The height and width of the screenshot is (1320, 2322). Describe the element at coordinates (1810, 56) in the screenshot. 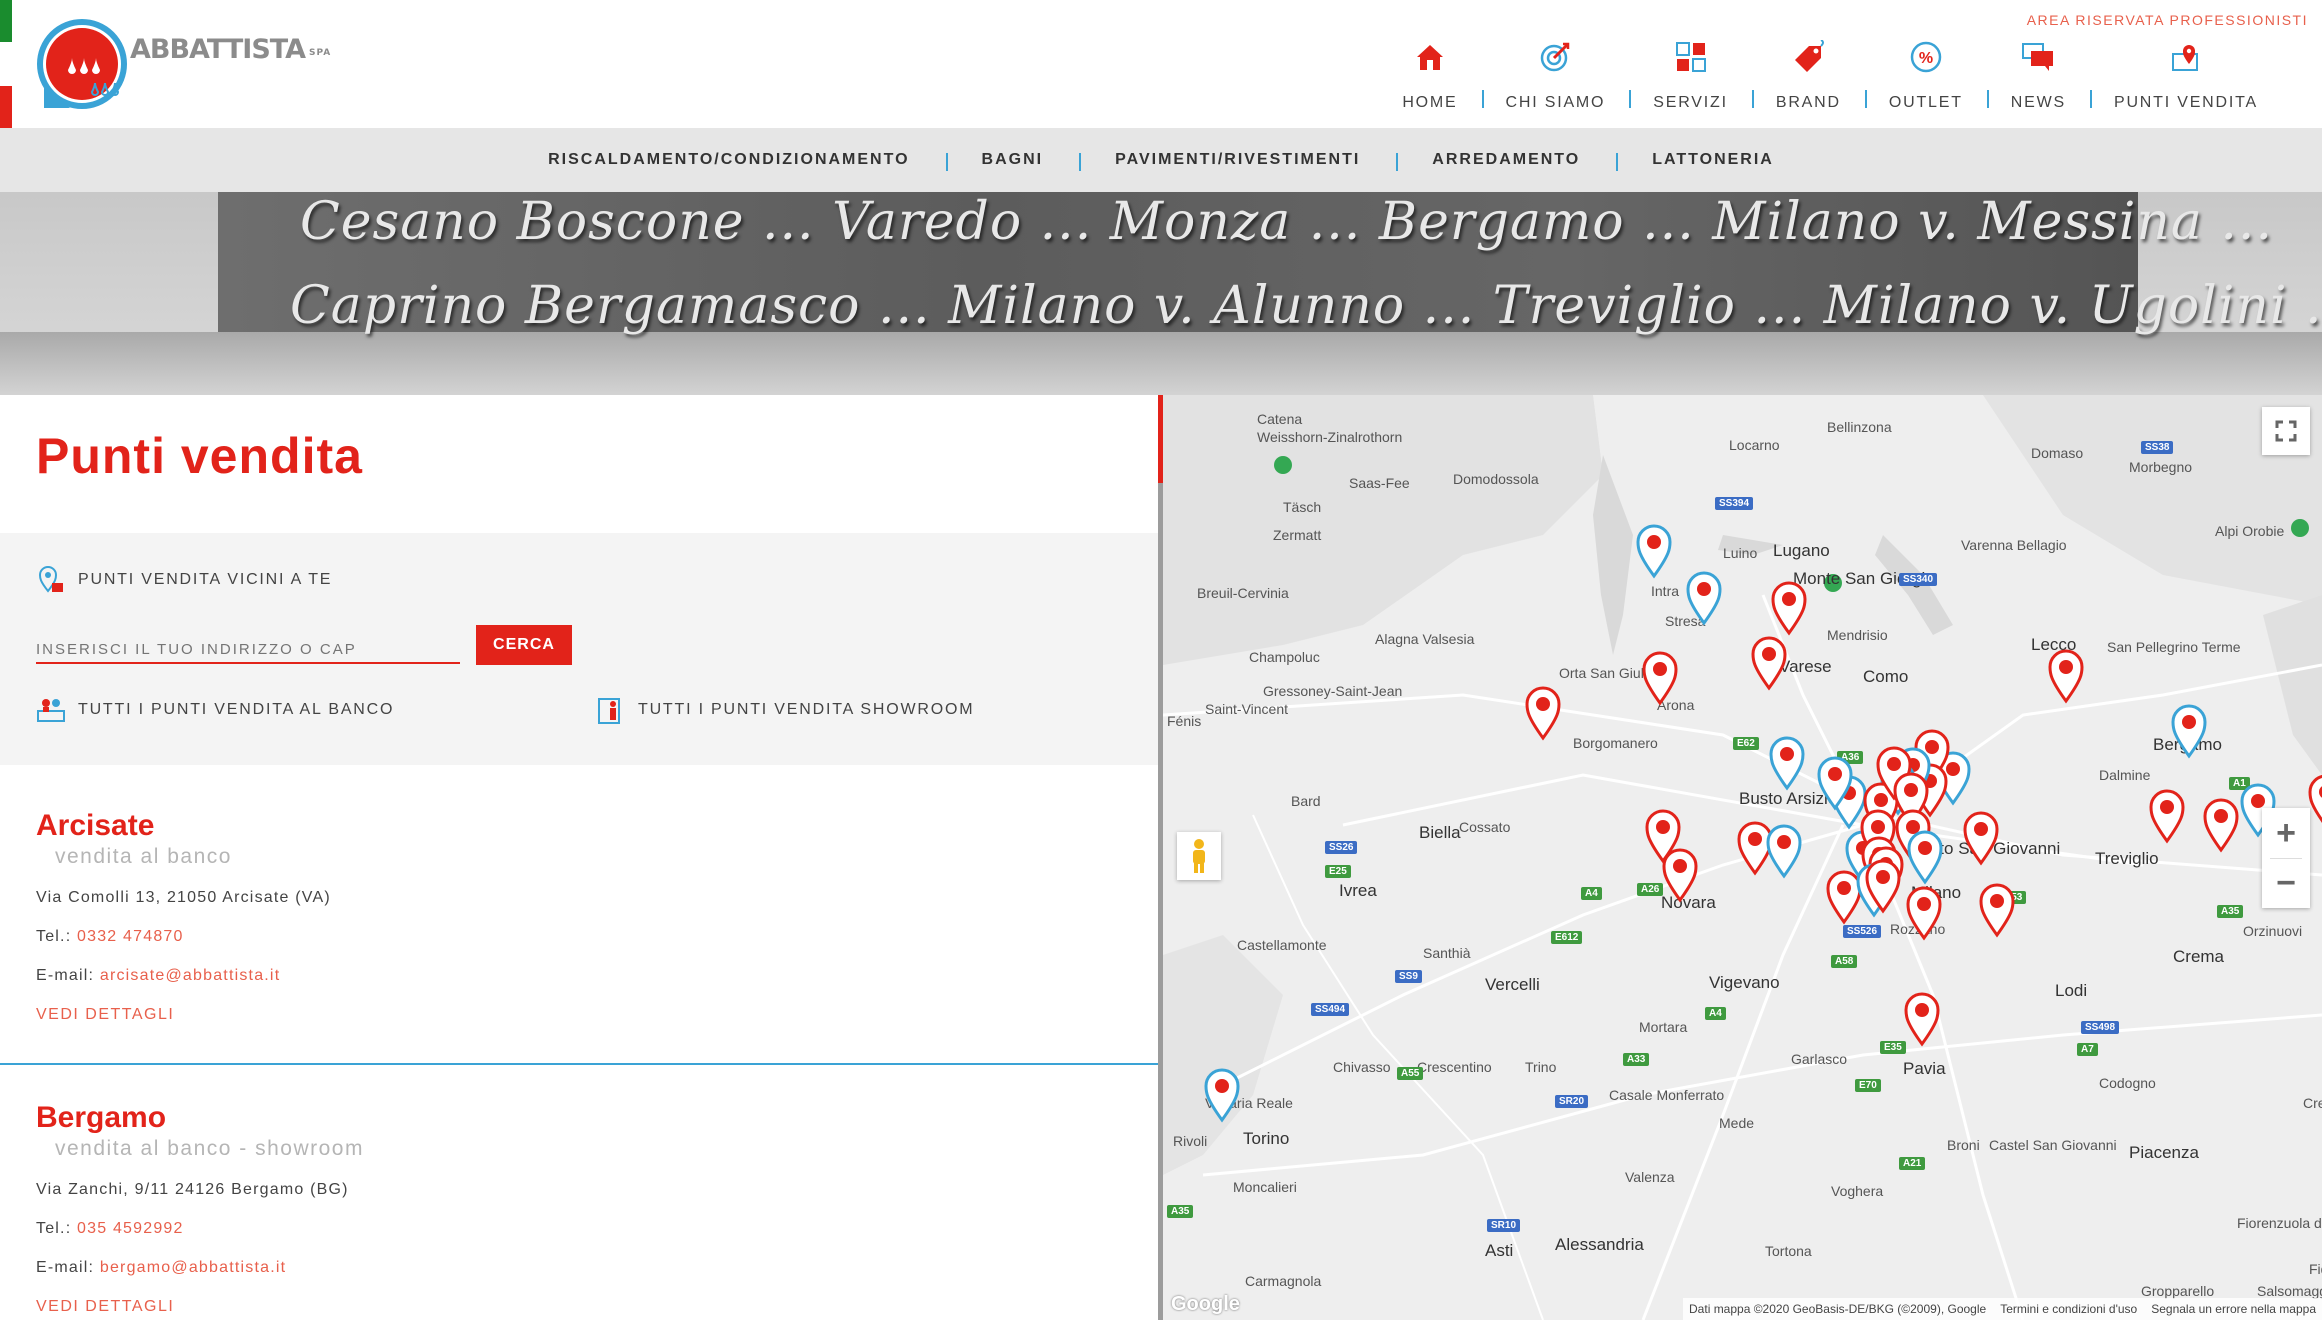

I see `tag-icon` at that location.